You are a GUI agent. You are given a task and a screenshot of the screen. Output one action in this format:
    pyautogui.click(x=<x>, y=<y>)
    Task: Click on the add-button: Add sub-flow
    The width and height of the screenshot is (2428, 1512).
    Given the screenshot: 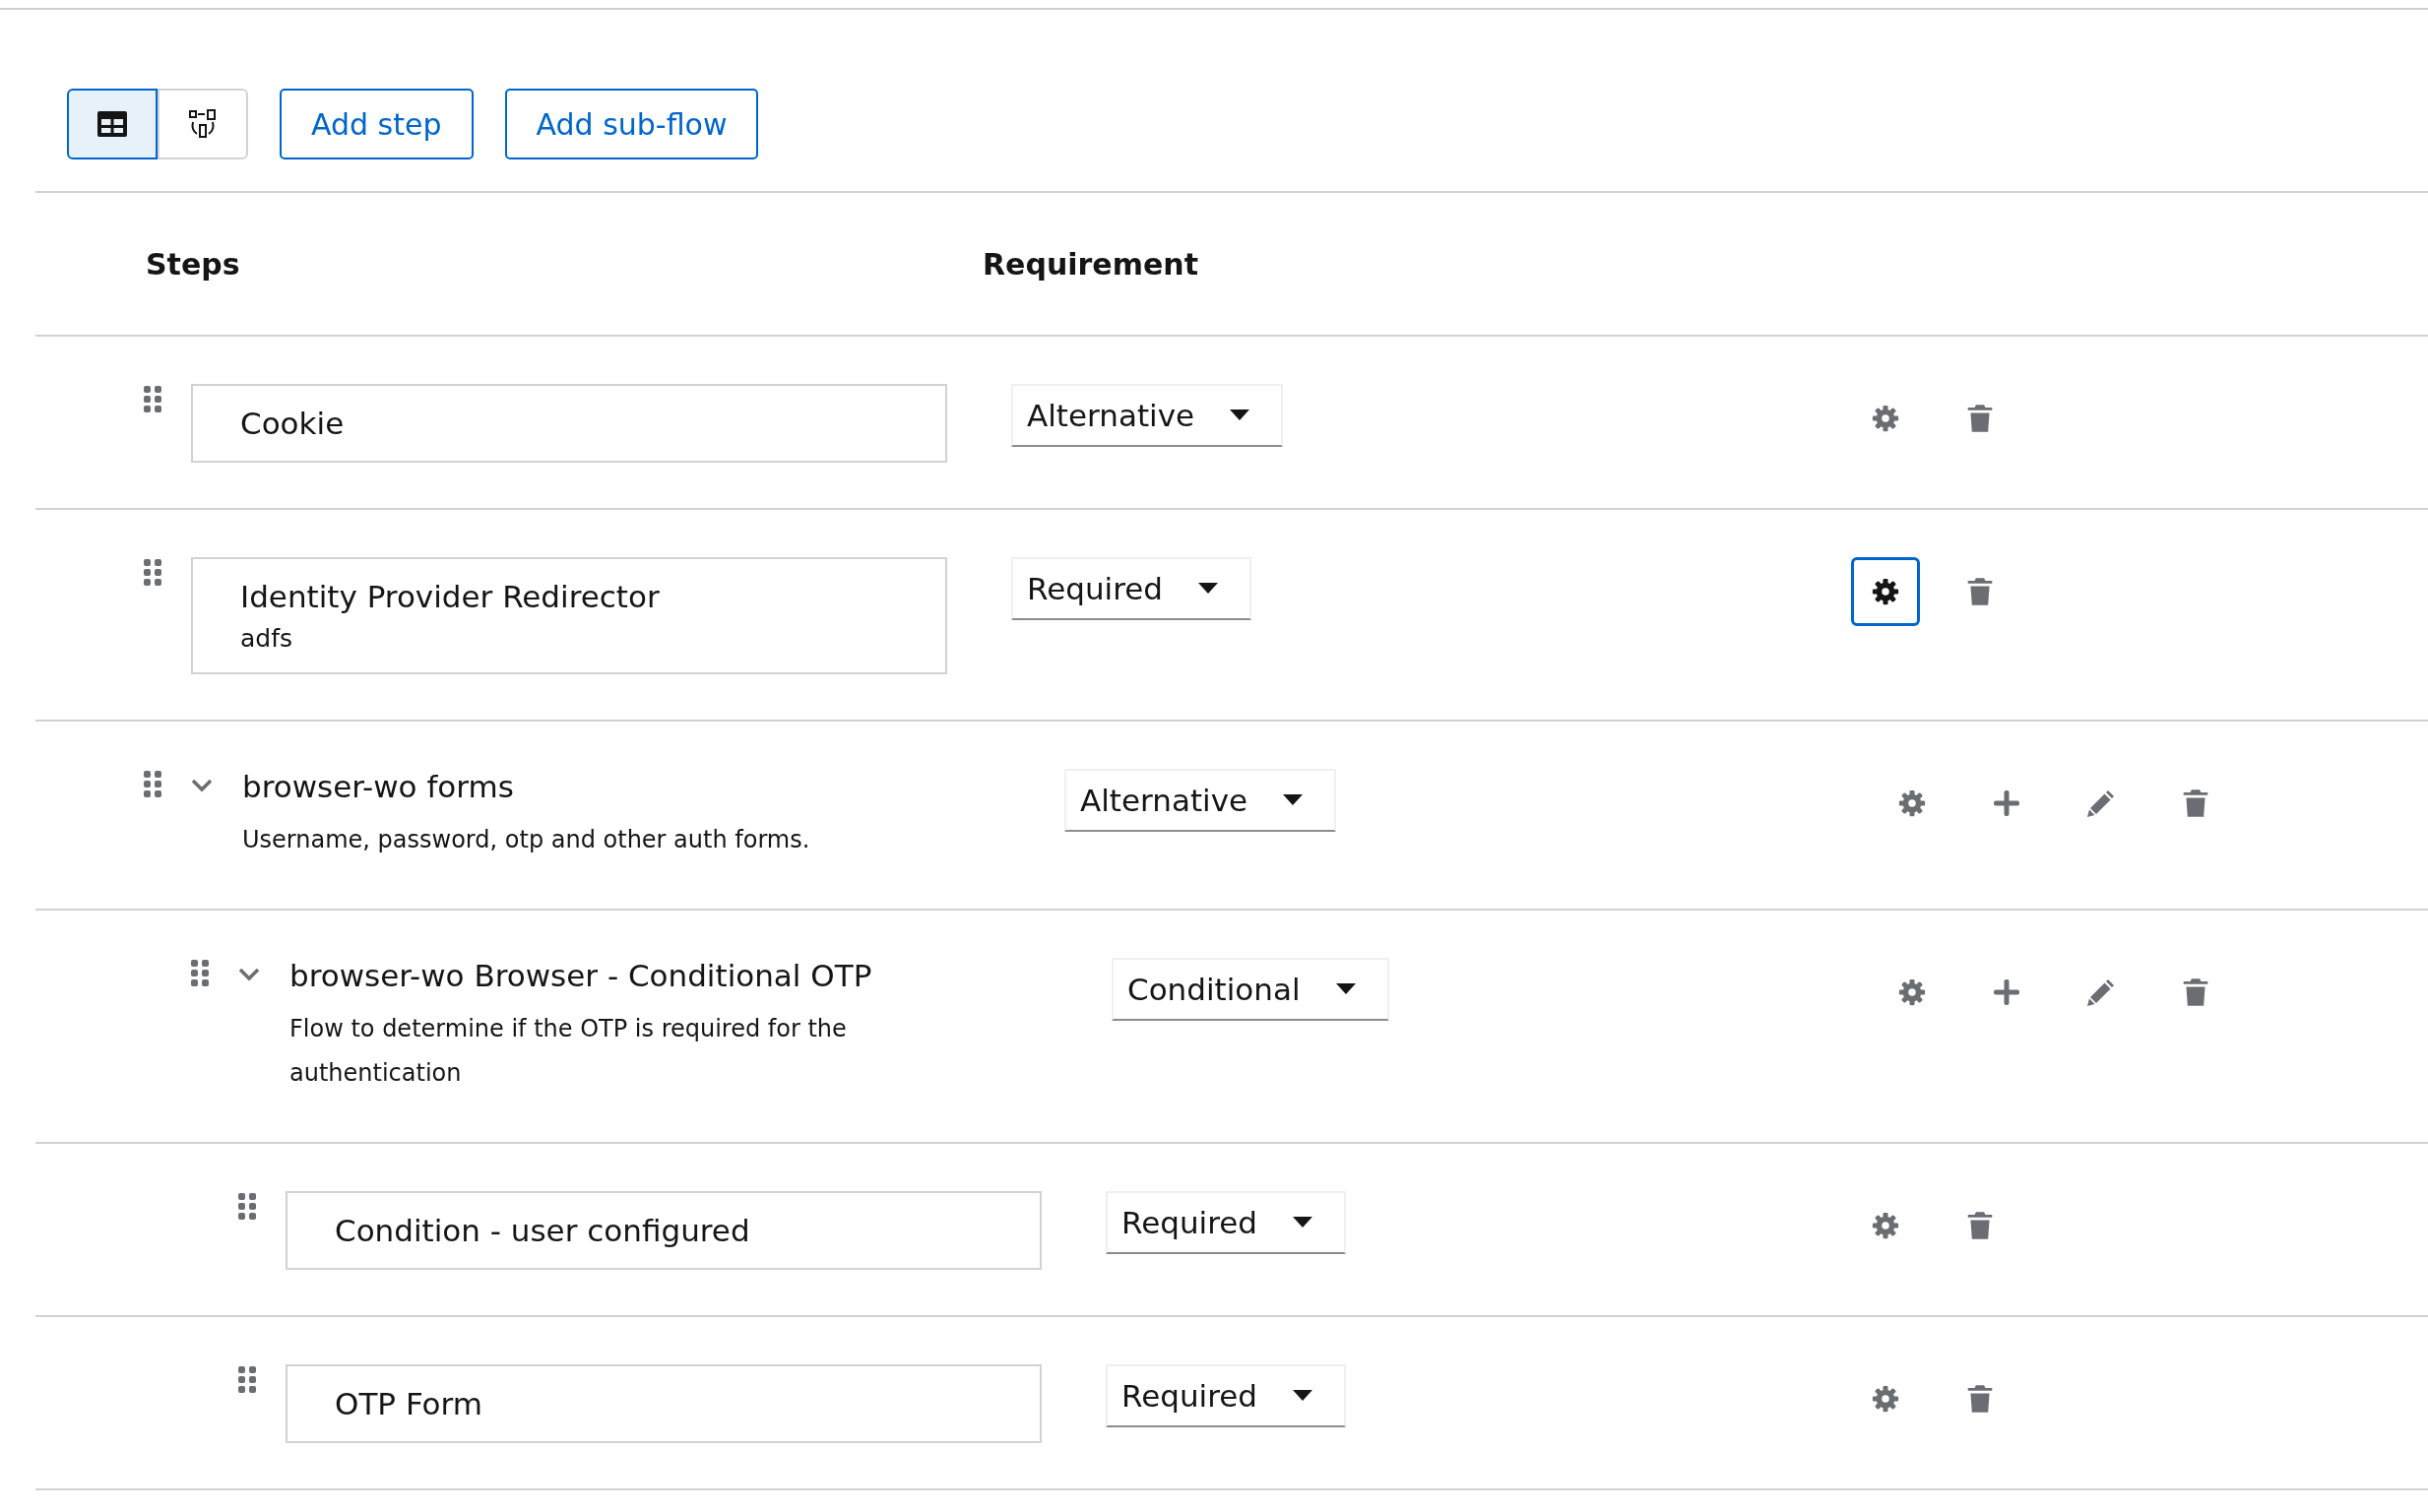 What is the action you would take?
    pyautogui.click(x=631, y=124)
    